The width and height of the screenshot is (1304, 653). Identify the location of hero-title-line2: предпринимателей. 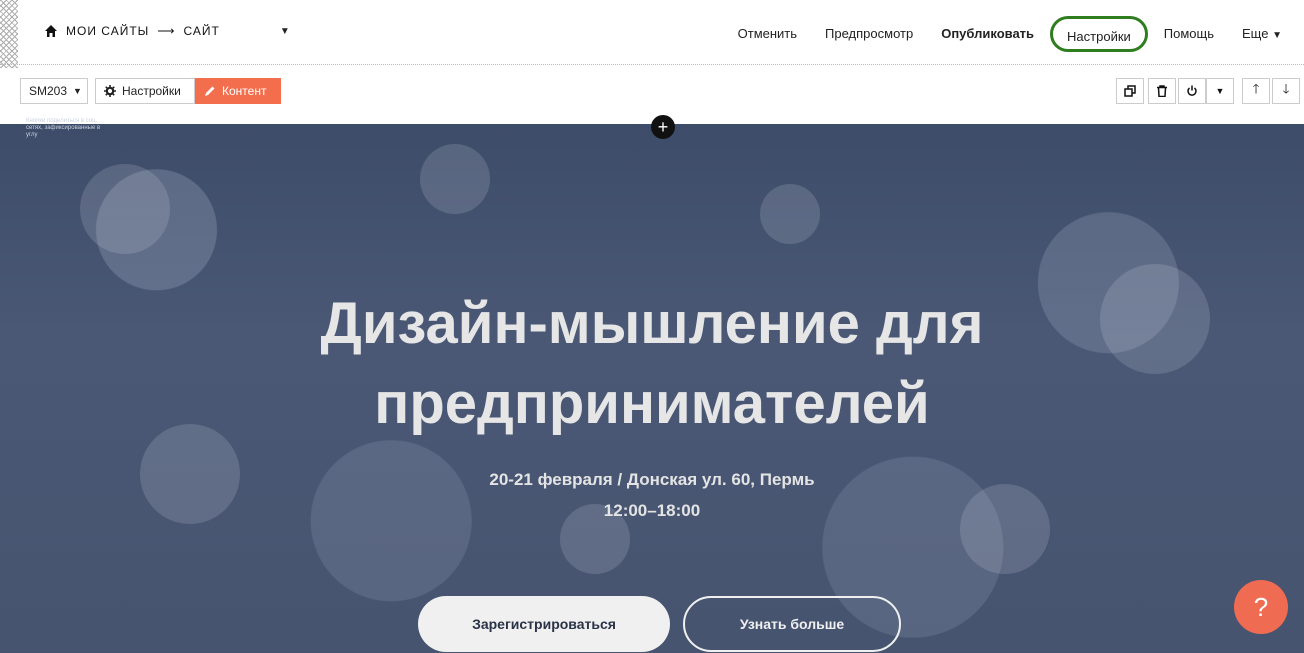
(652, 403).